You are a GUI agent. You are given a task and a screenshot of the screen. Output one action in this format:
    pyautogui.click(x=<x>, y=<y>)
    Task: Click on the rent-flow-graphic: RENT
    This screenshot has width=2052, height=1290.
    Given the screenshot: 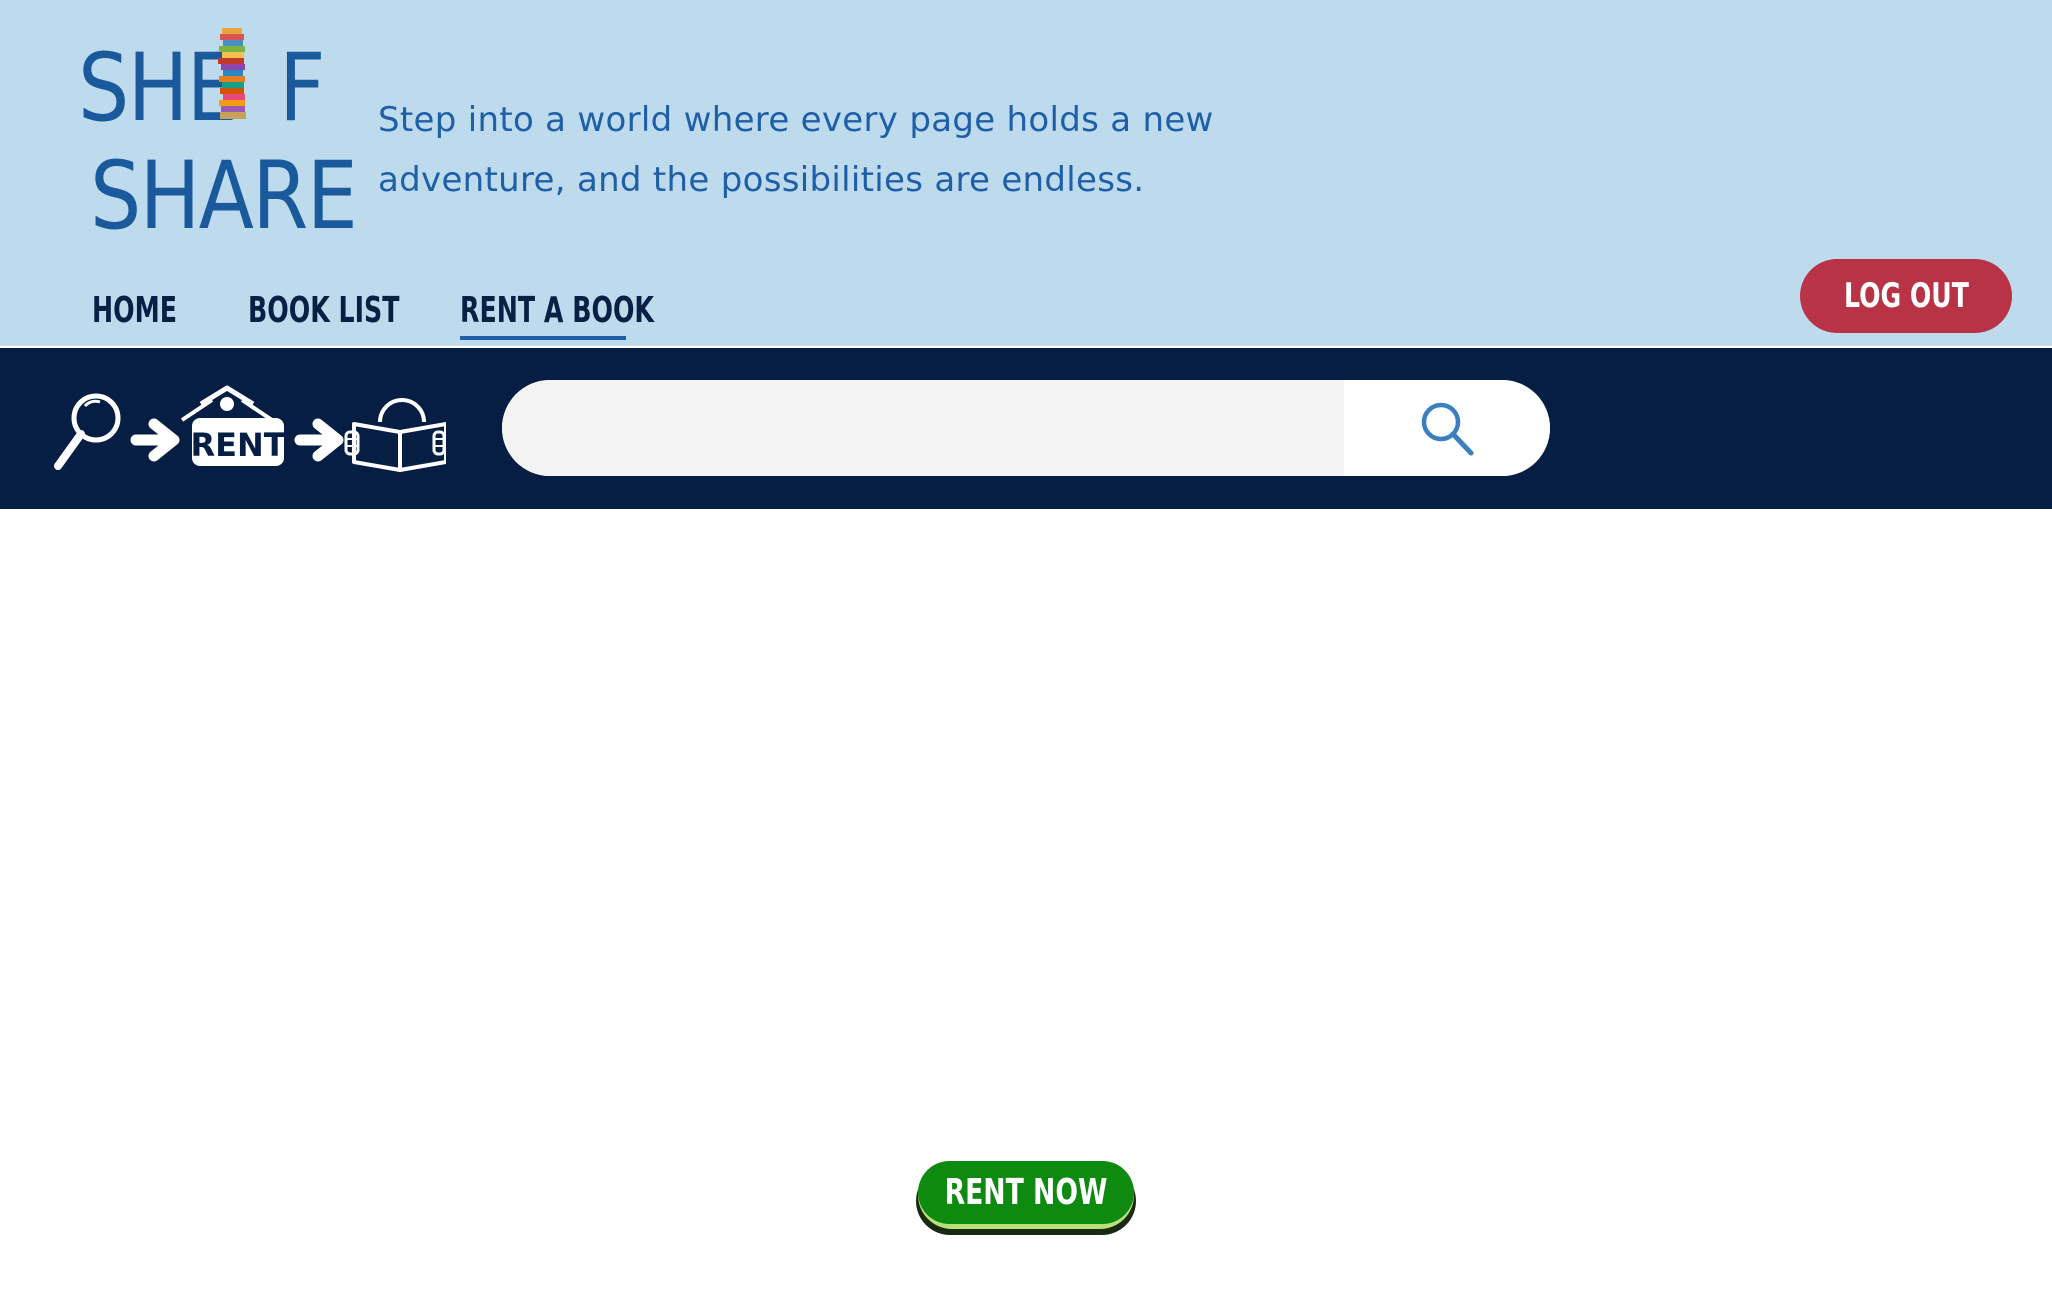 What is the action you would take?
    pyautogui.click(x=250, y=428)
    